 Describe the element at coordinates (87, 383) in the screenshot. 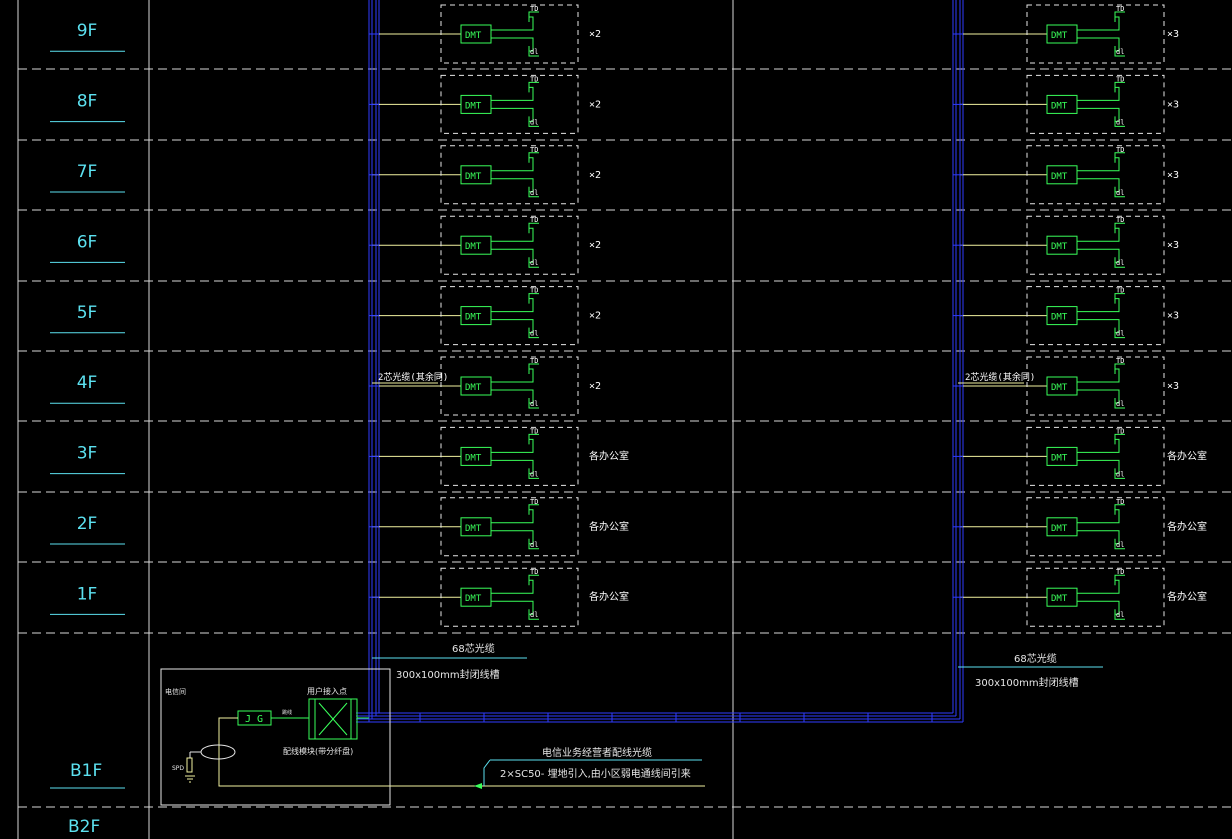

I see `floor-label-4f: 4F` at that location.